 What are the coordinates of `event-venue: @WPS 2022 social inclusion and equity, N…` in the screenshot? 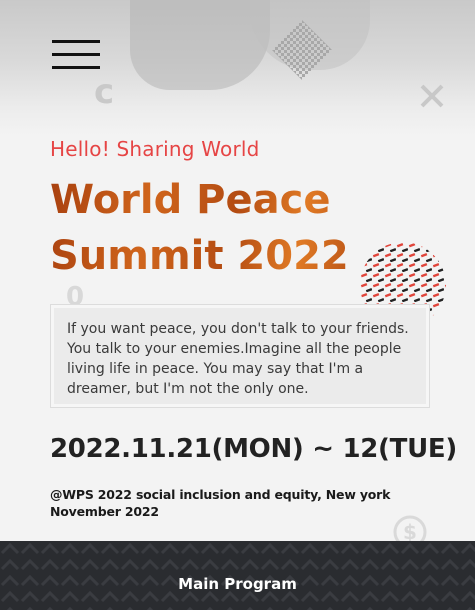 It's located at (220, 503).